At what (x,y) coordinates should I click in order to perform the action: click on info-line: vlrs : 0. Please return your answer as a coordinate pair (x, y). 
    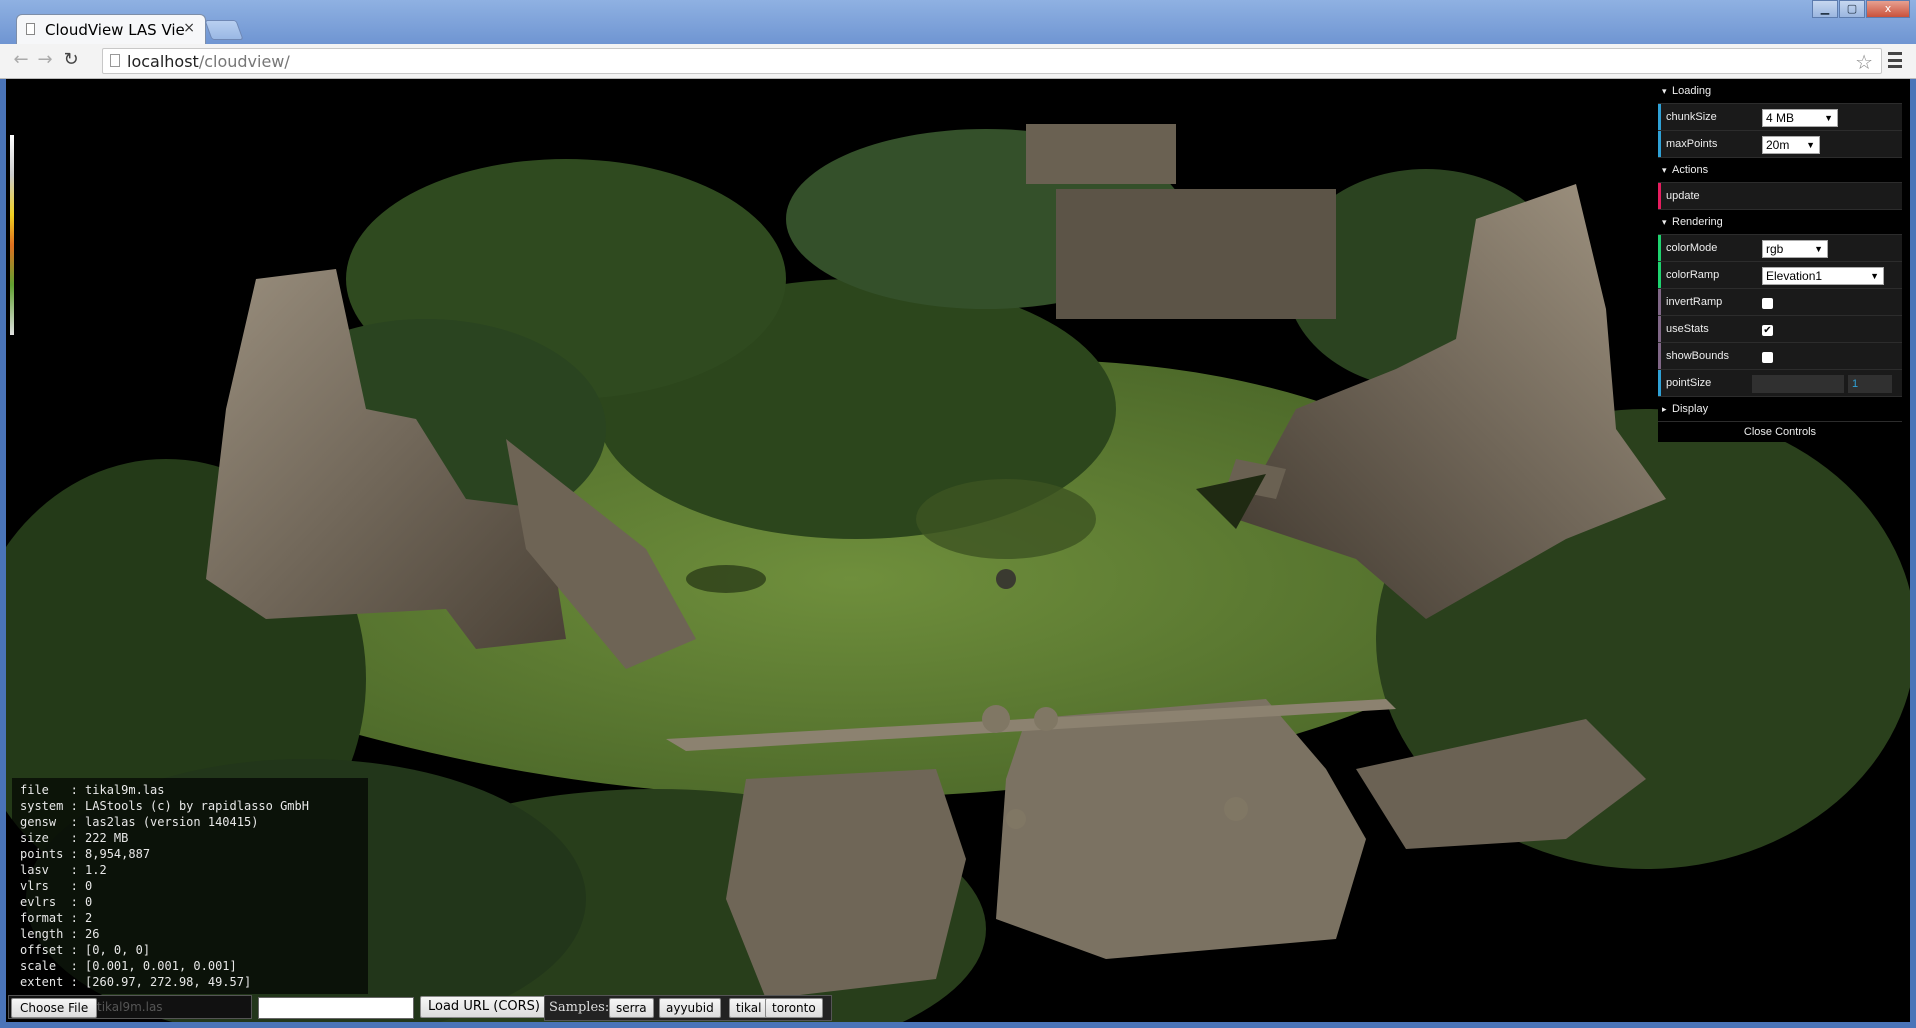
    Looking at the image, I should click on (56, 886).